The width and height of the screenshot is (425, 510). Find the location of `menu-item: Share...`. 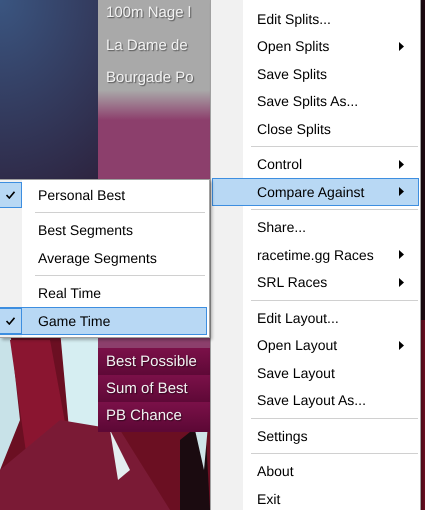

menu-item: Share... is located at coordinates (315, 227).